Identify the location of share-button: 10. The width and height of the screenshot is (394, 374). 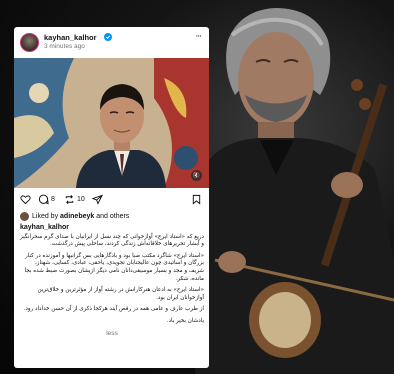
(74, 199).